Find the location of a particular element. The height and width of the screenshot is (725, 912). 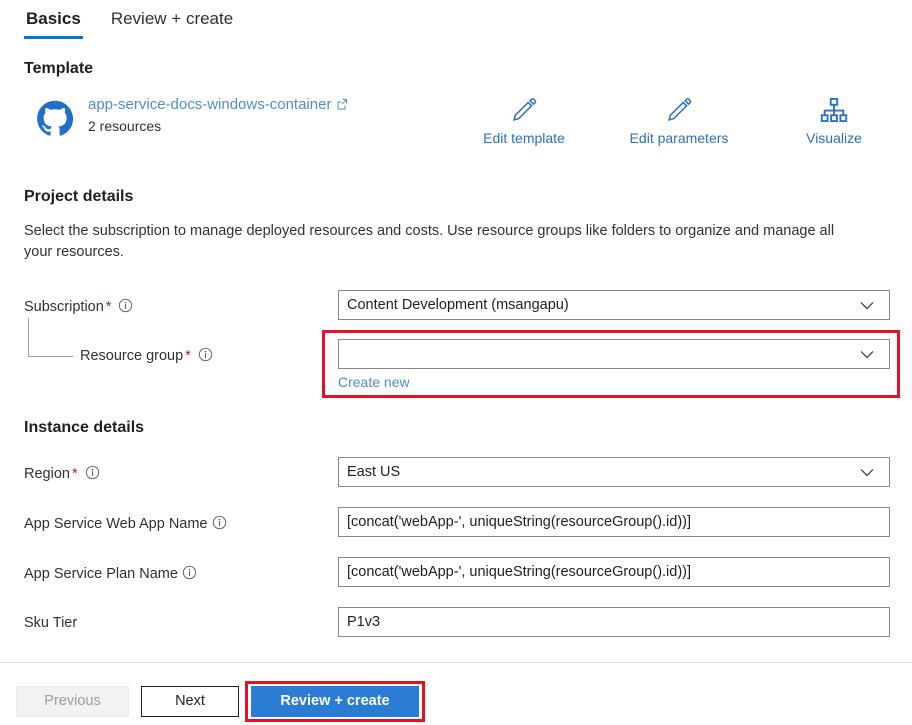

visualize-label: Visualize is located at coordinates (834, 138).